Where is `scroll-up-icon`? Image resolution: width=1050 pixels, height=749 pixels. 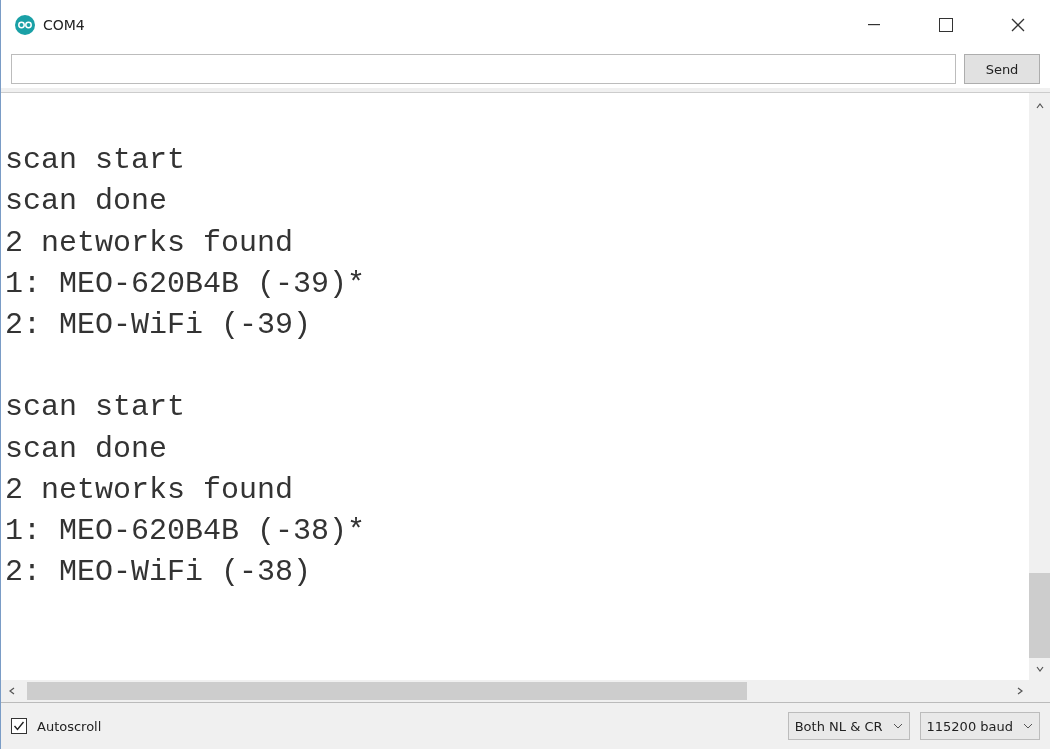 scroll-up-icon is located at coordinates (1039, 106).